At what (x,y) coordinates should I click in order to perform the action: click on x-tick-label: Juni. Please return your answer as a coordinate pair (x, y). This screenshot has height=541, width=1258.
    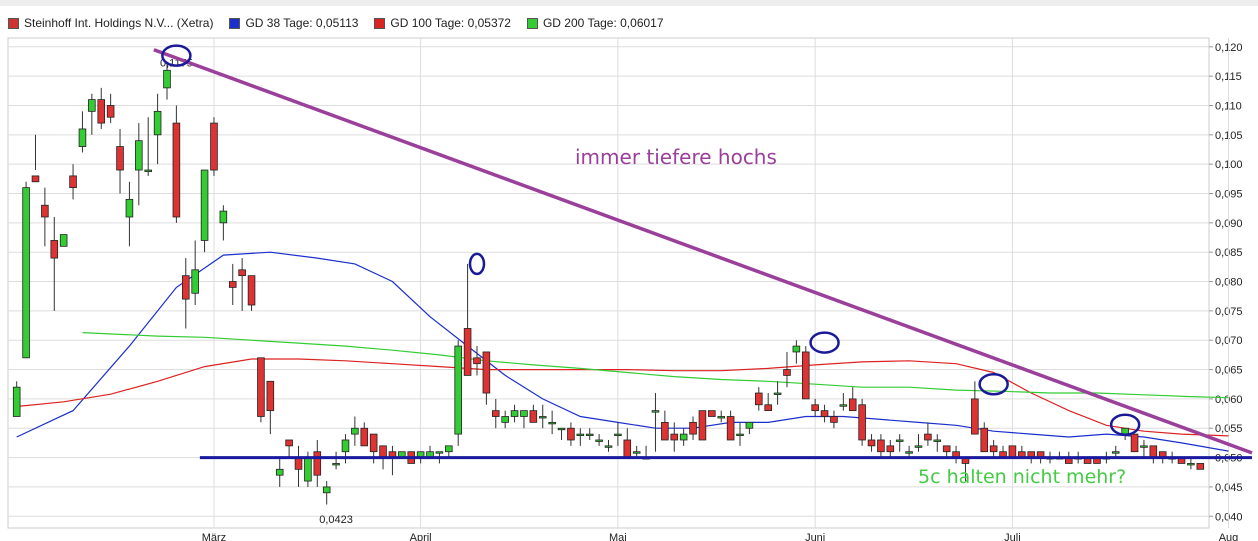
    Looking at the image, I should click on (815, 536).